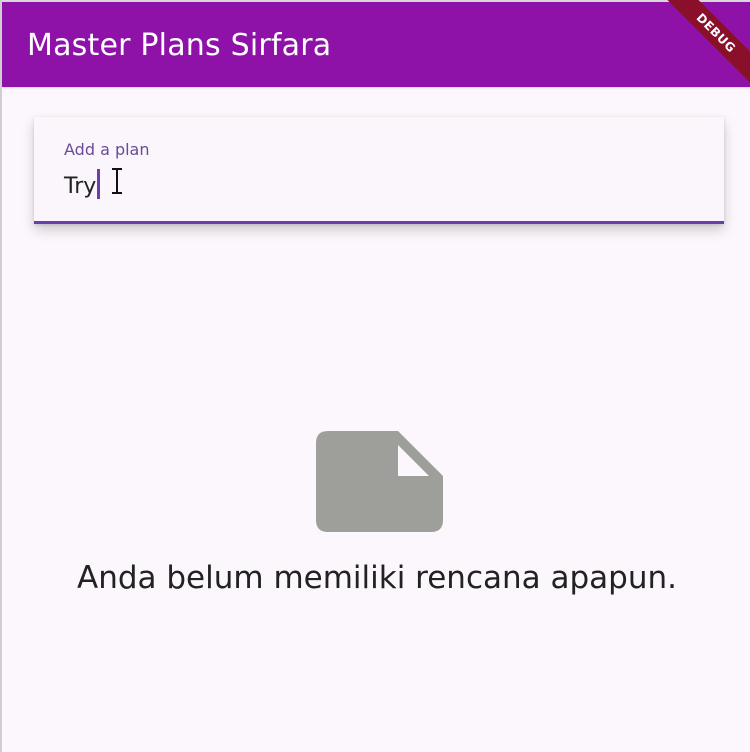  Describe the element at coordinates (377, 578) in the screenshot. I see `empty-state-message: Anda belum memiliki rencana apapun.` at that location.